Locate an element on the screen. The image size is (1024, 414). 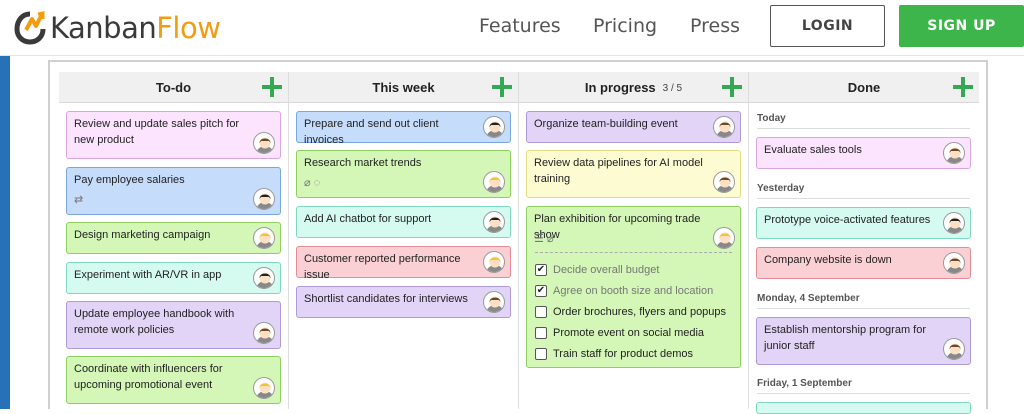
task-card: Experiment with AR/VR in app is located at coordinates (173, 278).